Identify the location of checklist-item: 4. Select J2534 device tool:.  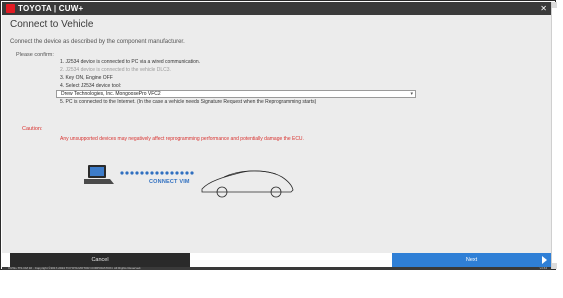
(91, 86).